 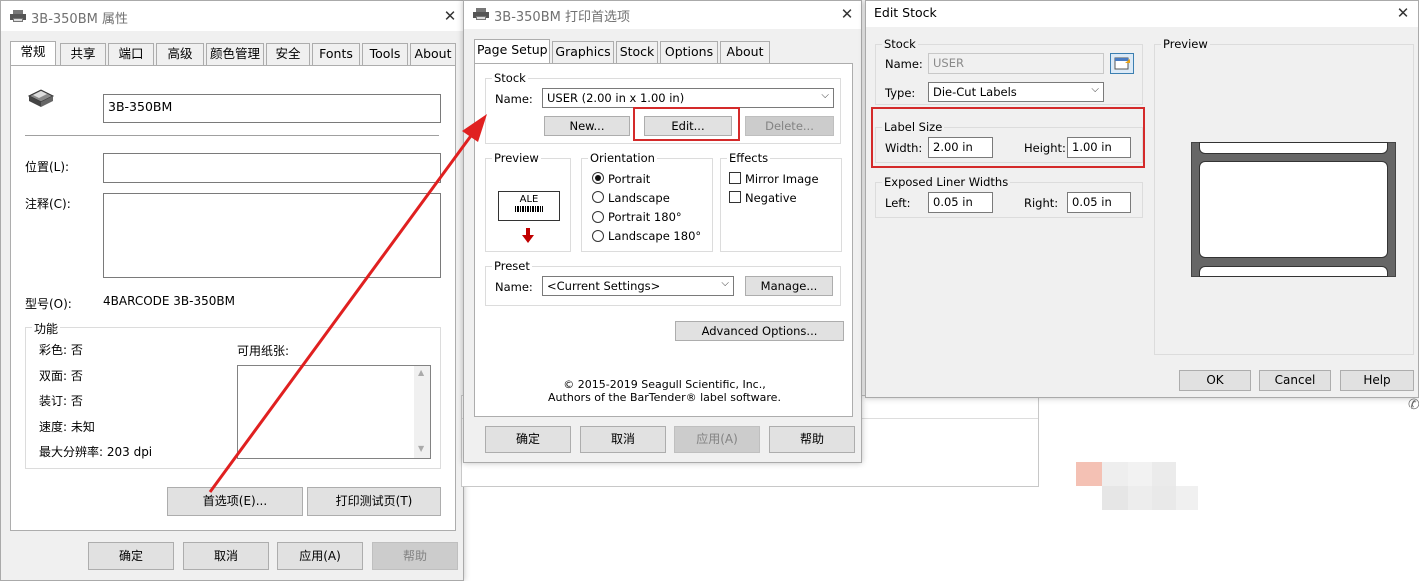 I want to click on scrollbar: ▲ ▼, so click(x=422, y=412).